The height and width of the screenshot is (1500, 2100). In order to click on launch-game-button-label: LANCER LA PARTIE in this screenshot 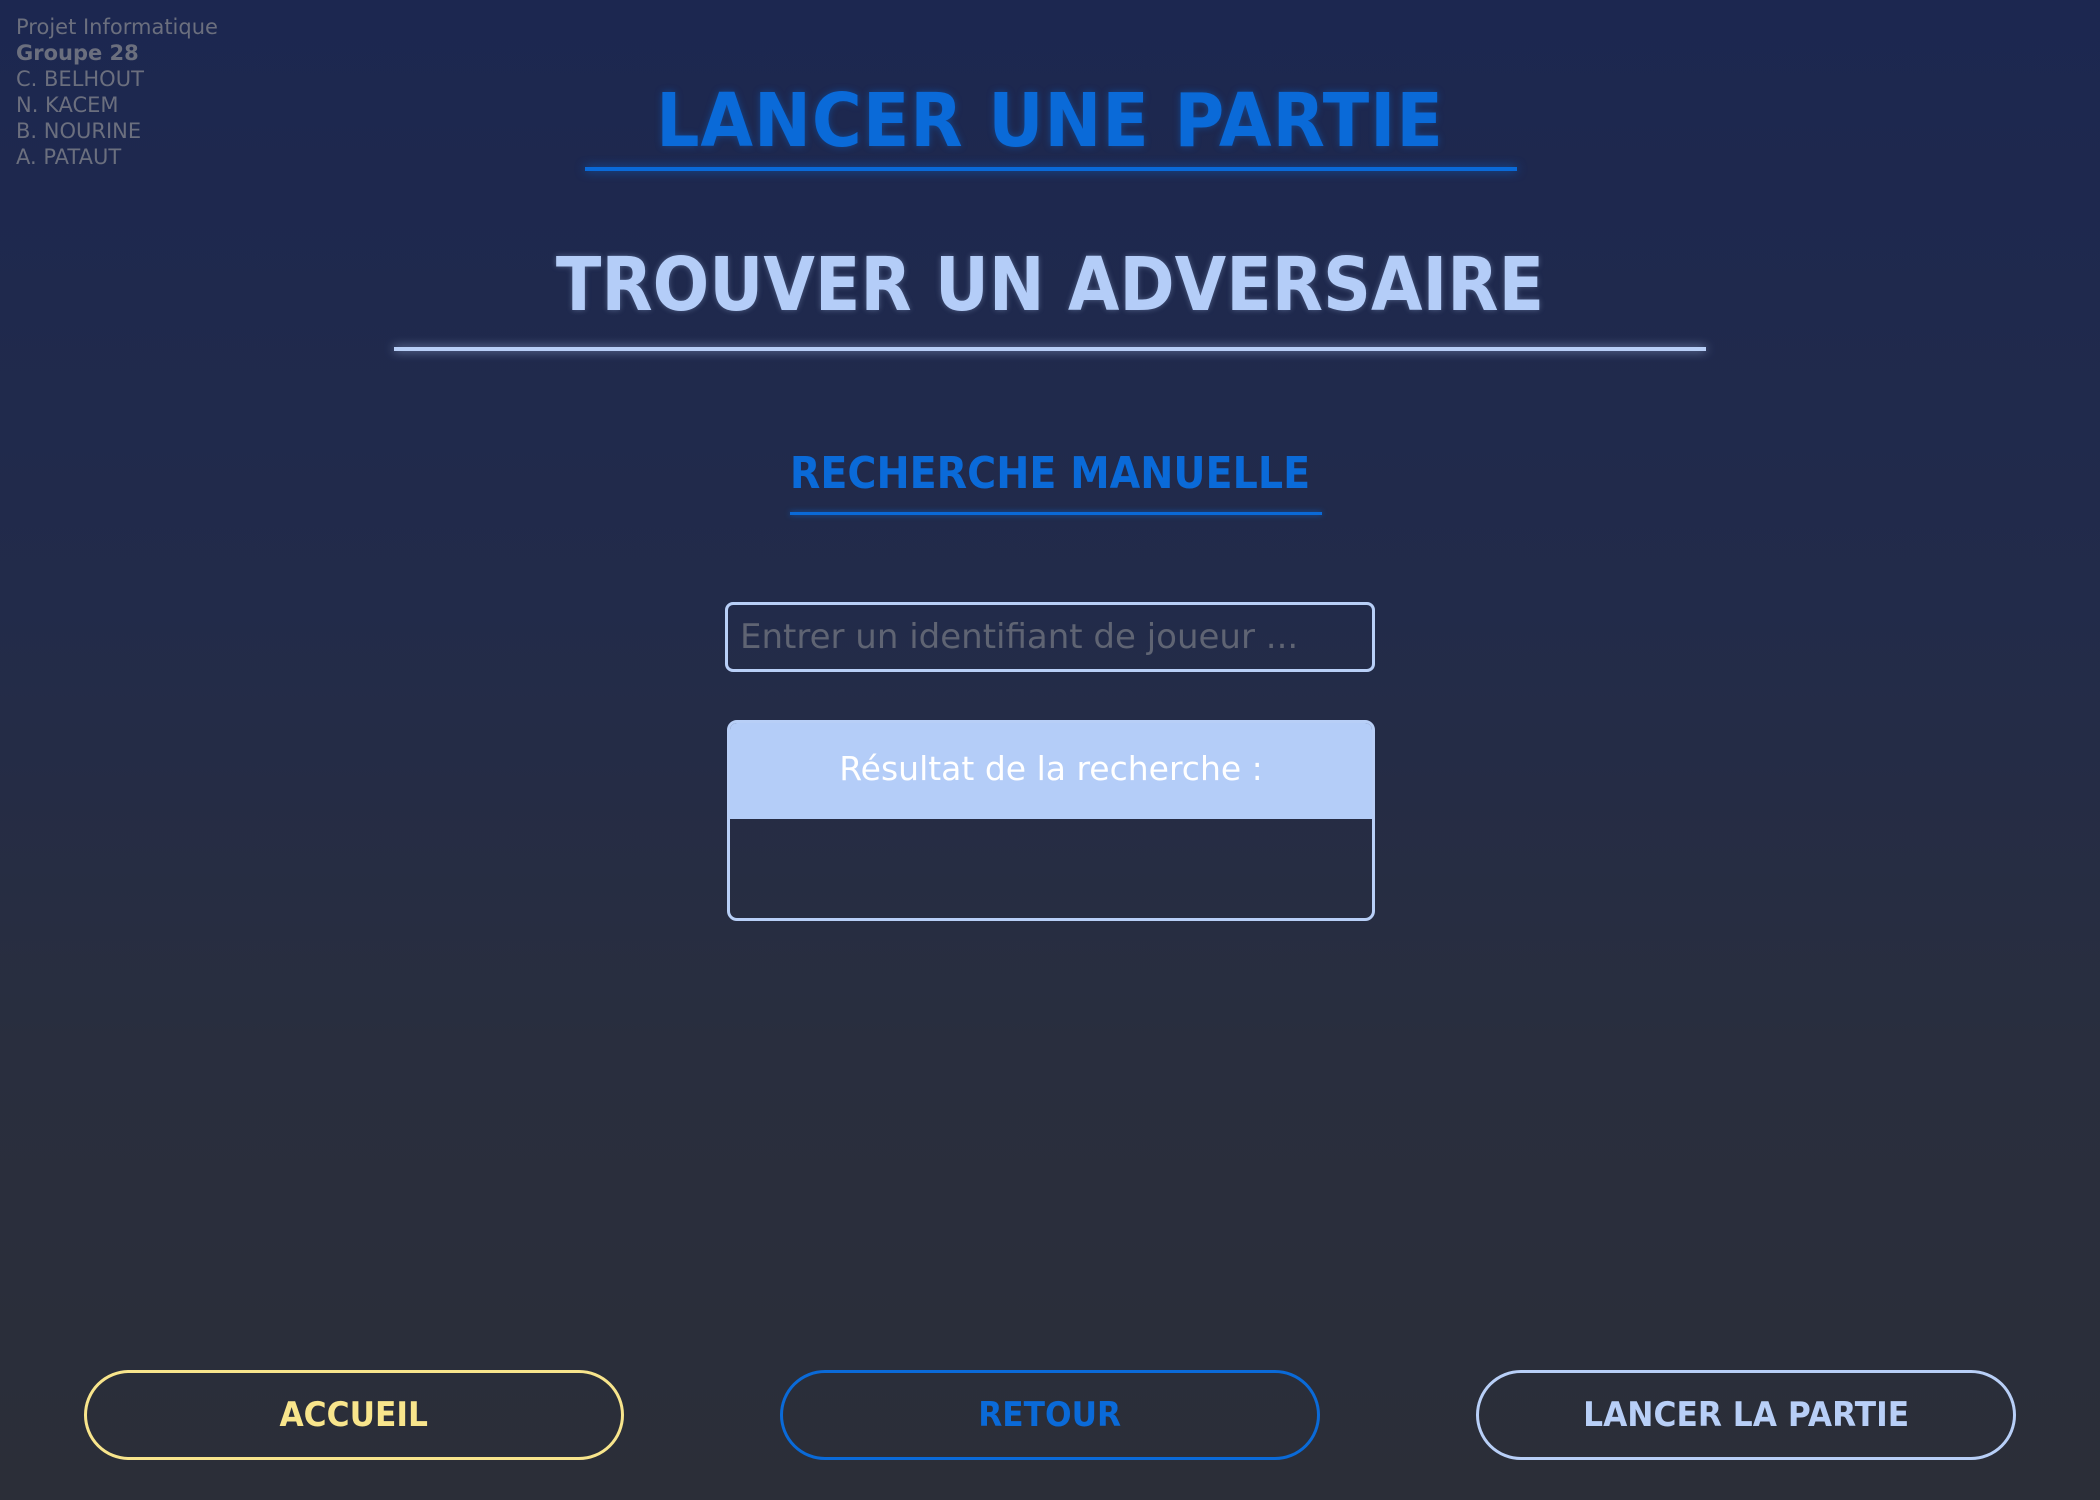, I will do `click(1746, 1415)`.